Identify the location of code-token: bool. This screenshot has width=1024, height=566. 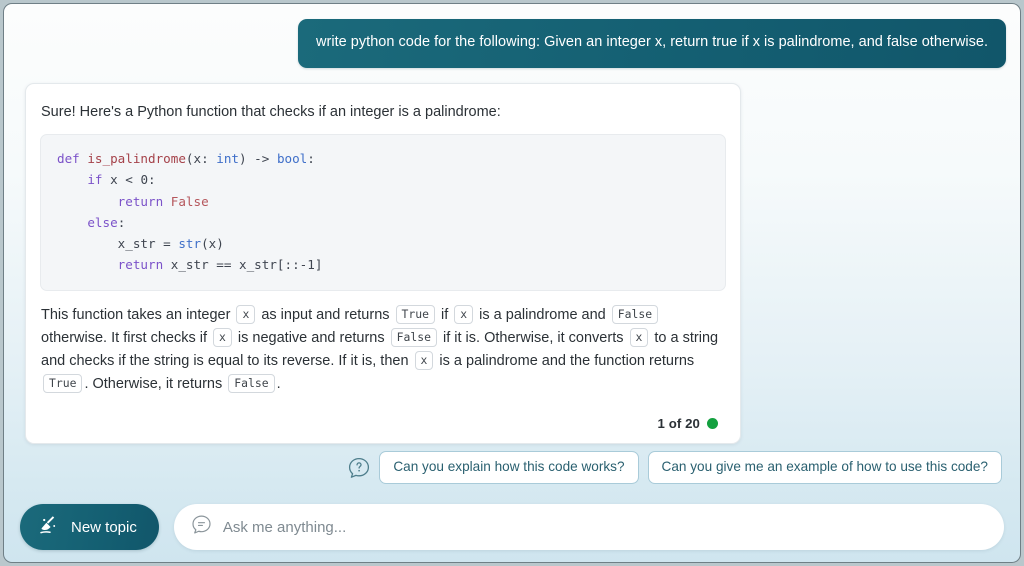
(292, 158).